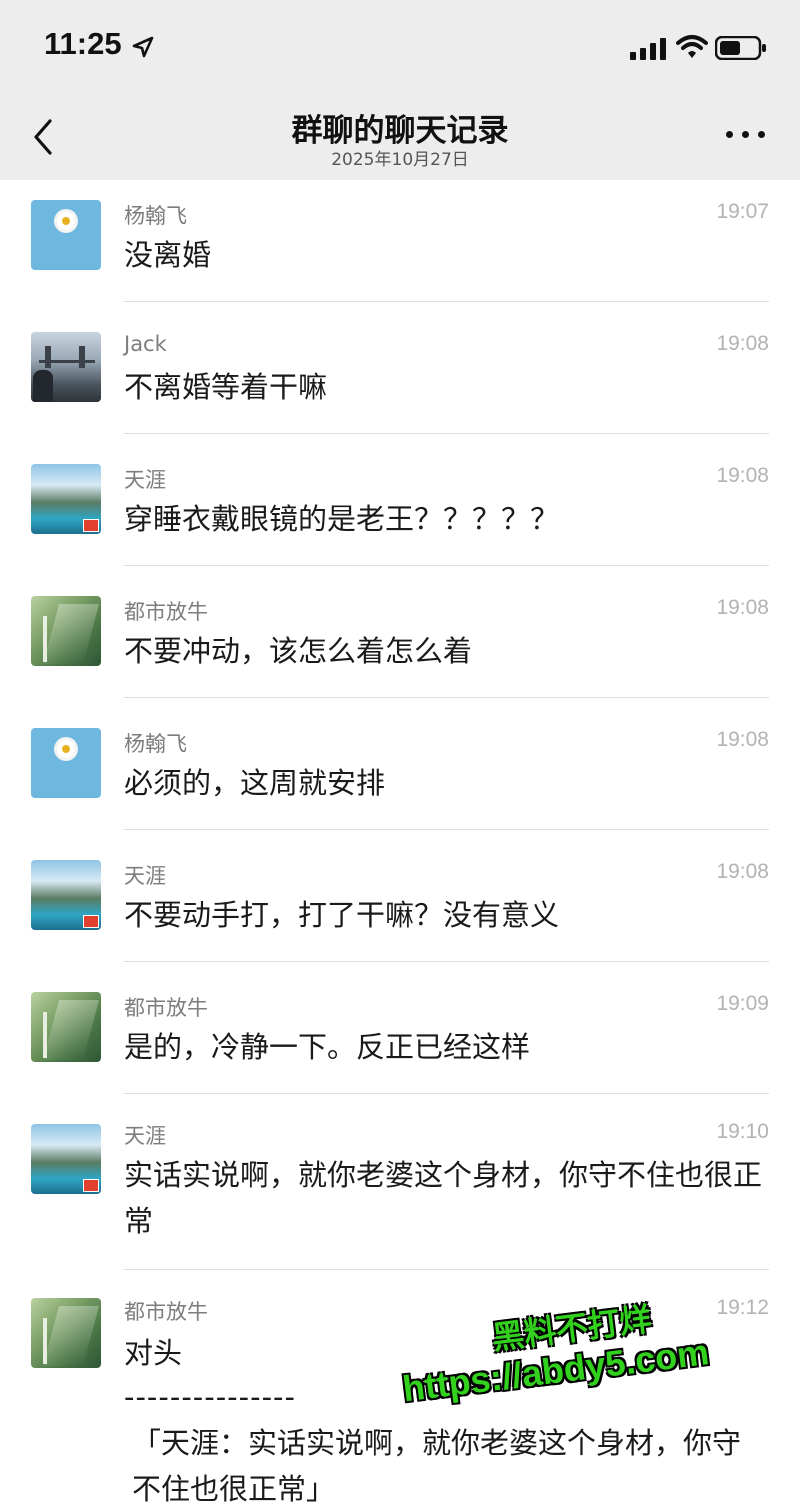  Describe the element at coordinates (742, 211) in the screenshot. I see `message-time: 19:07` at that location.